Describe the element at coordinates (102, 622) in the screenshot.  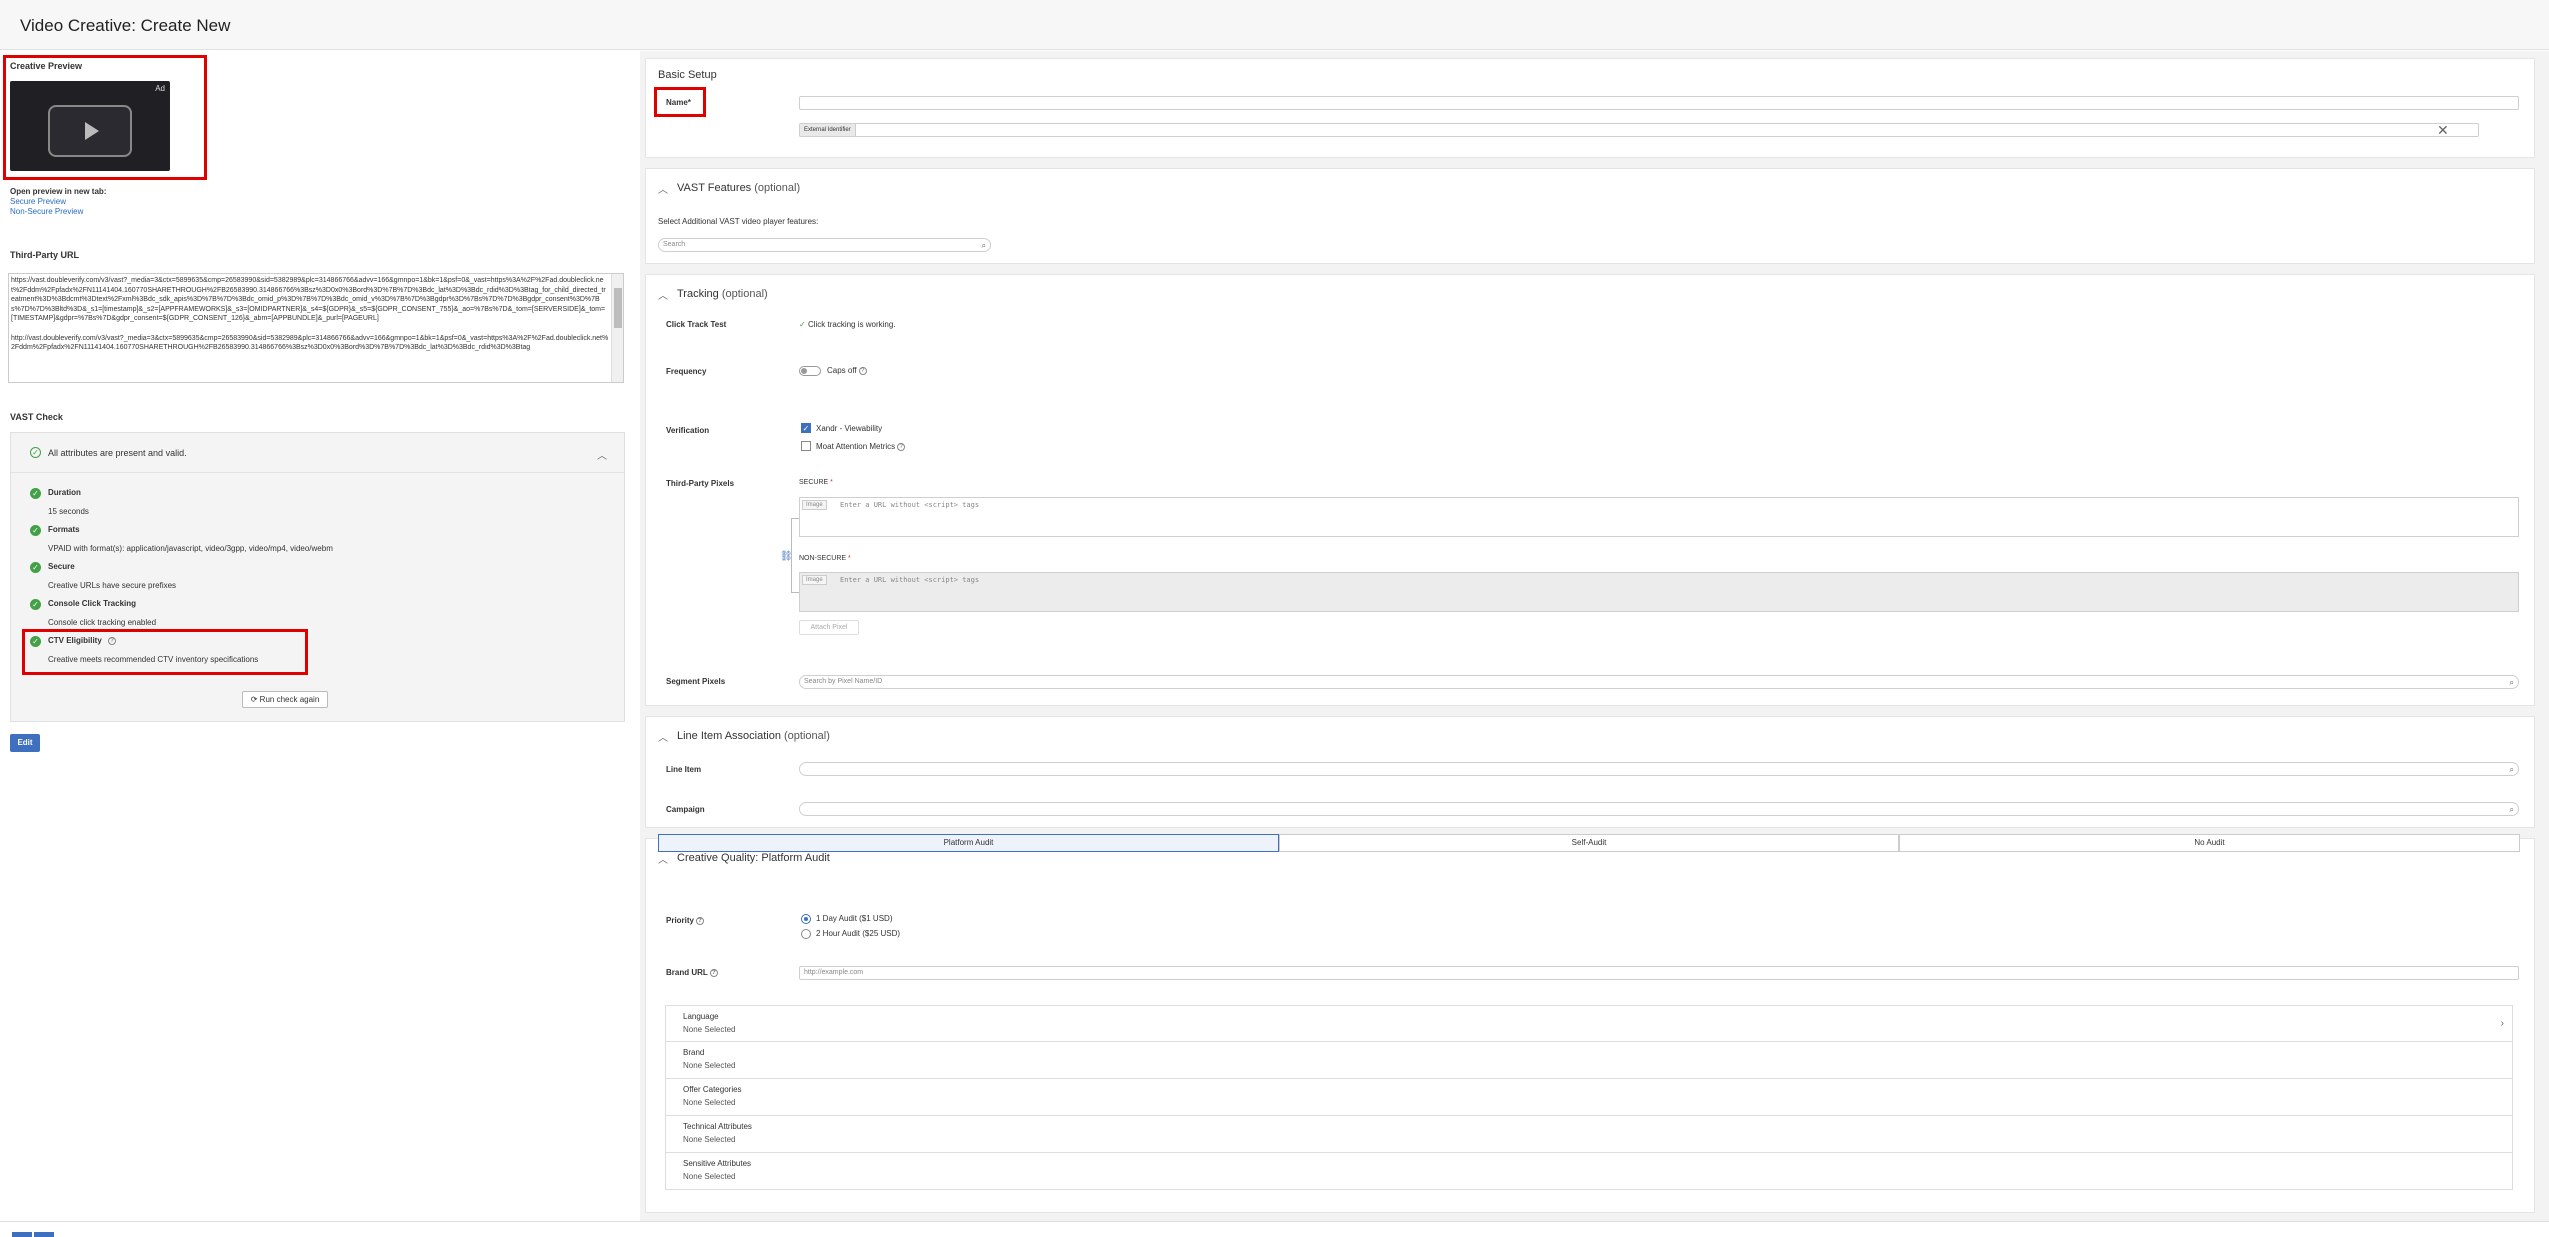
I see `check-desc: Console click tracking enabled` at that location.